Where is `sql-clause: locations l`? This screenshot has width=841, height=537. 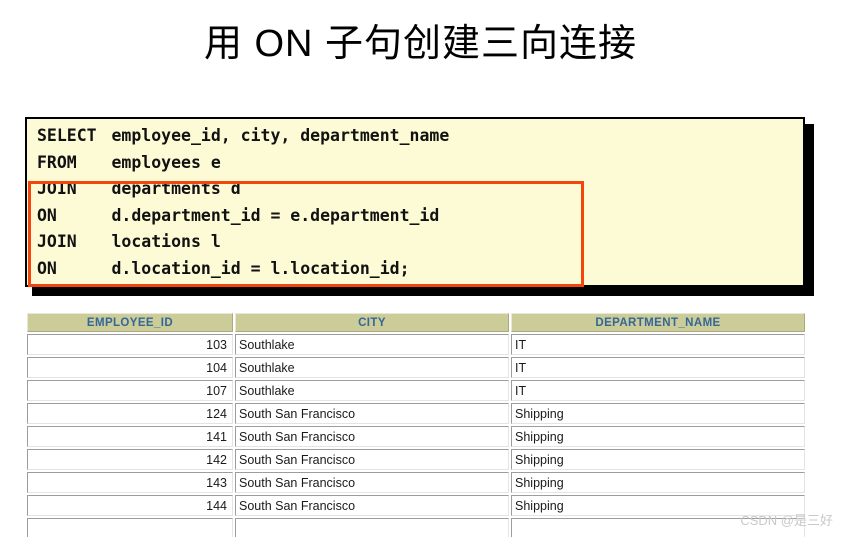 sql-clause: locations l is located at coordinates (166, 241).